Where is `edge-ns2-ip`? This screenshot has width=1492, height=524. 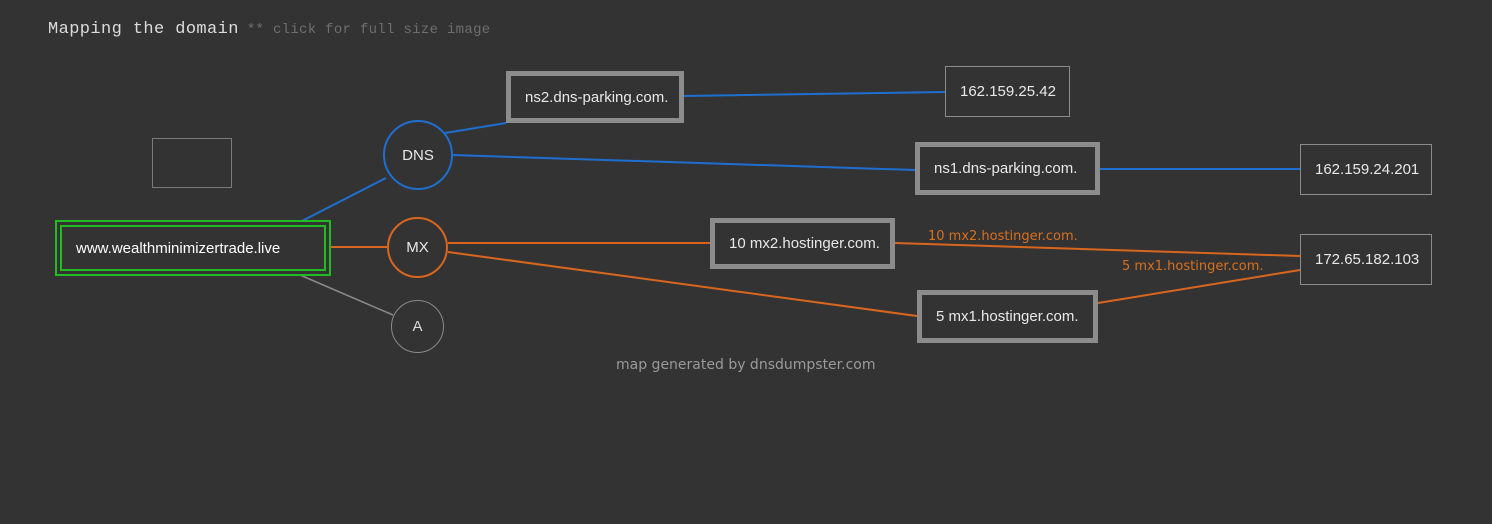 edge-ns2-ip is located at coordinates (814, 94).